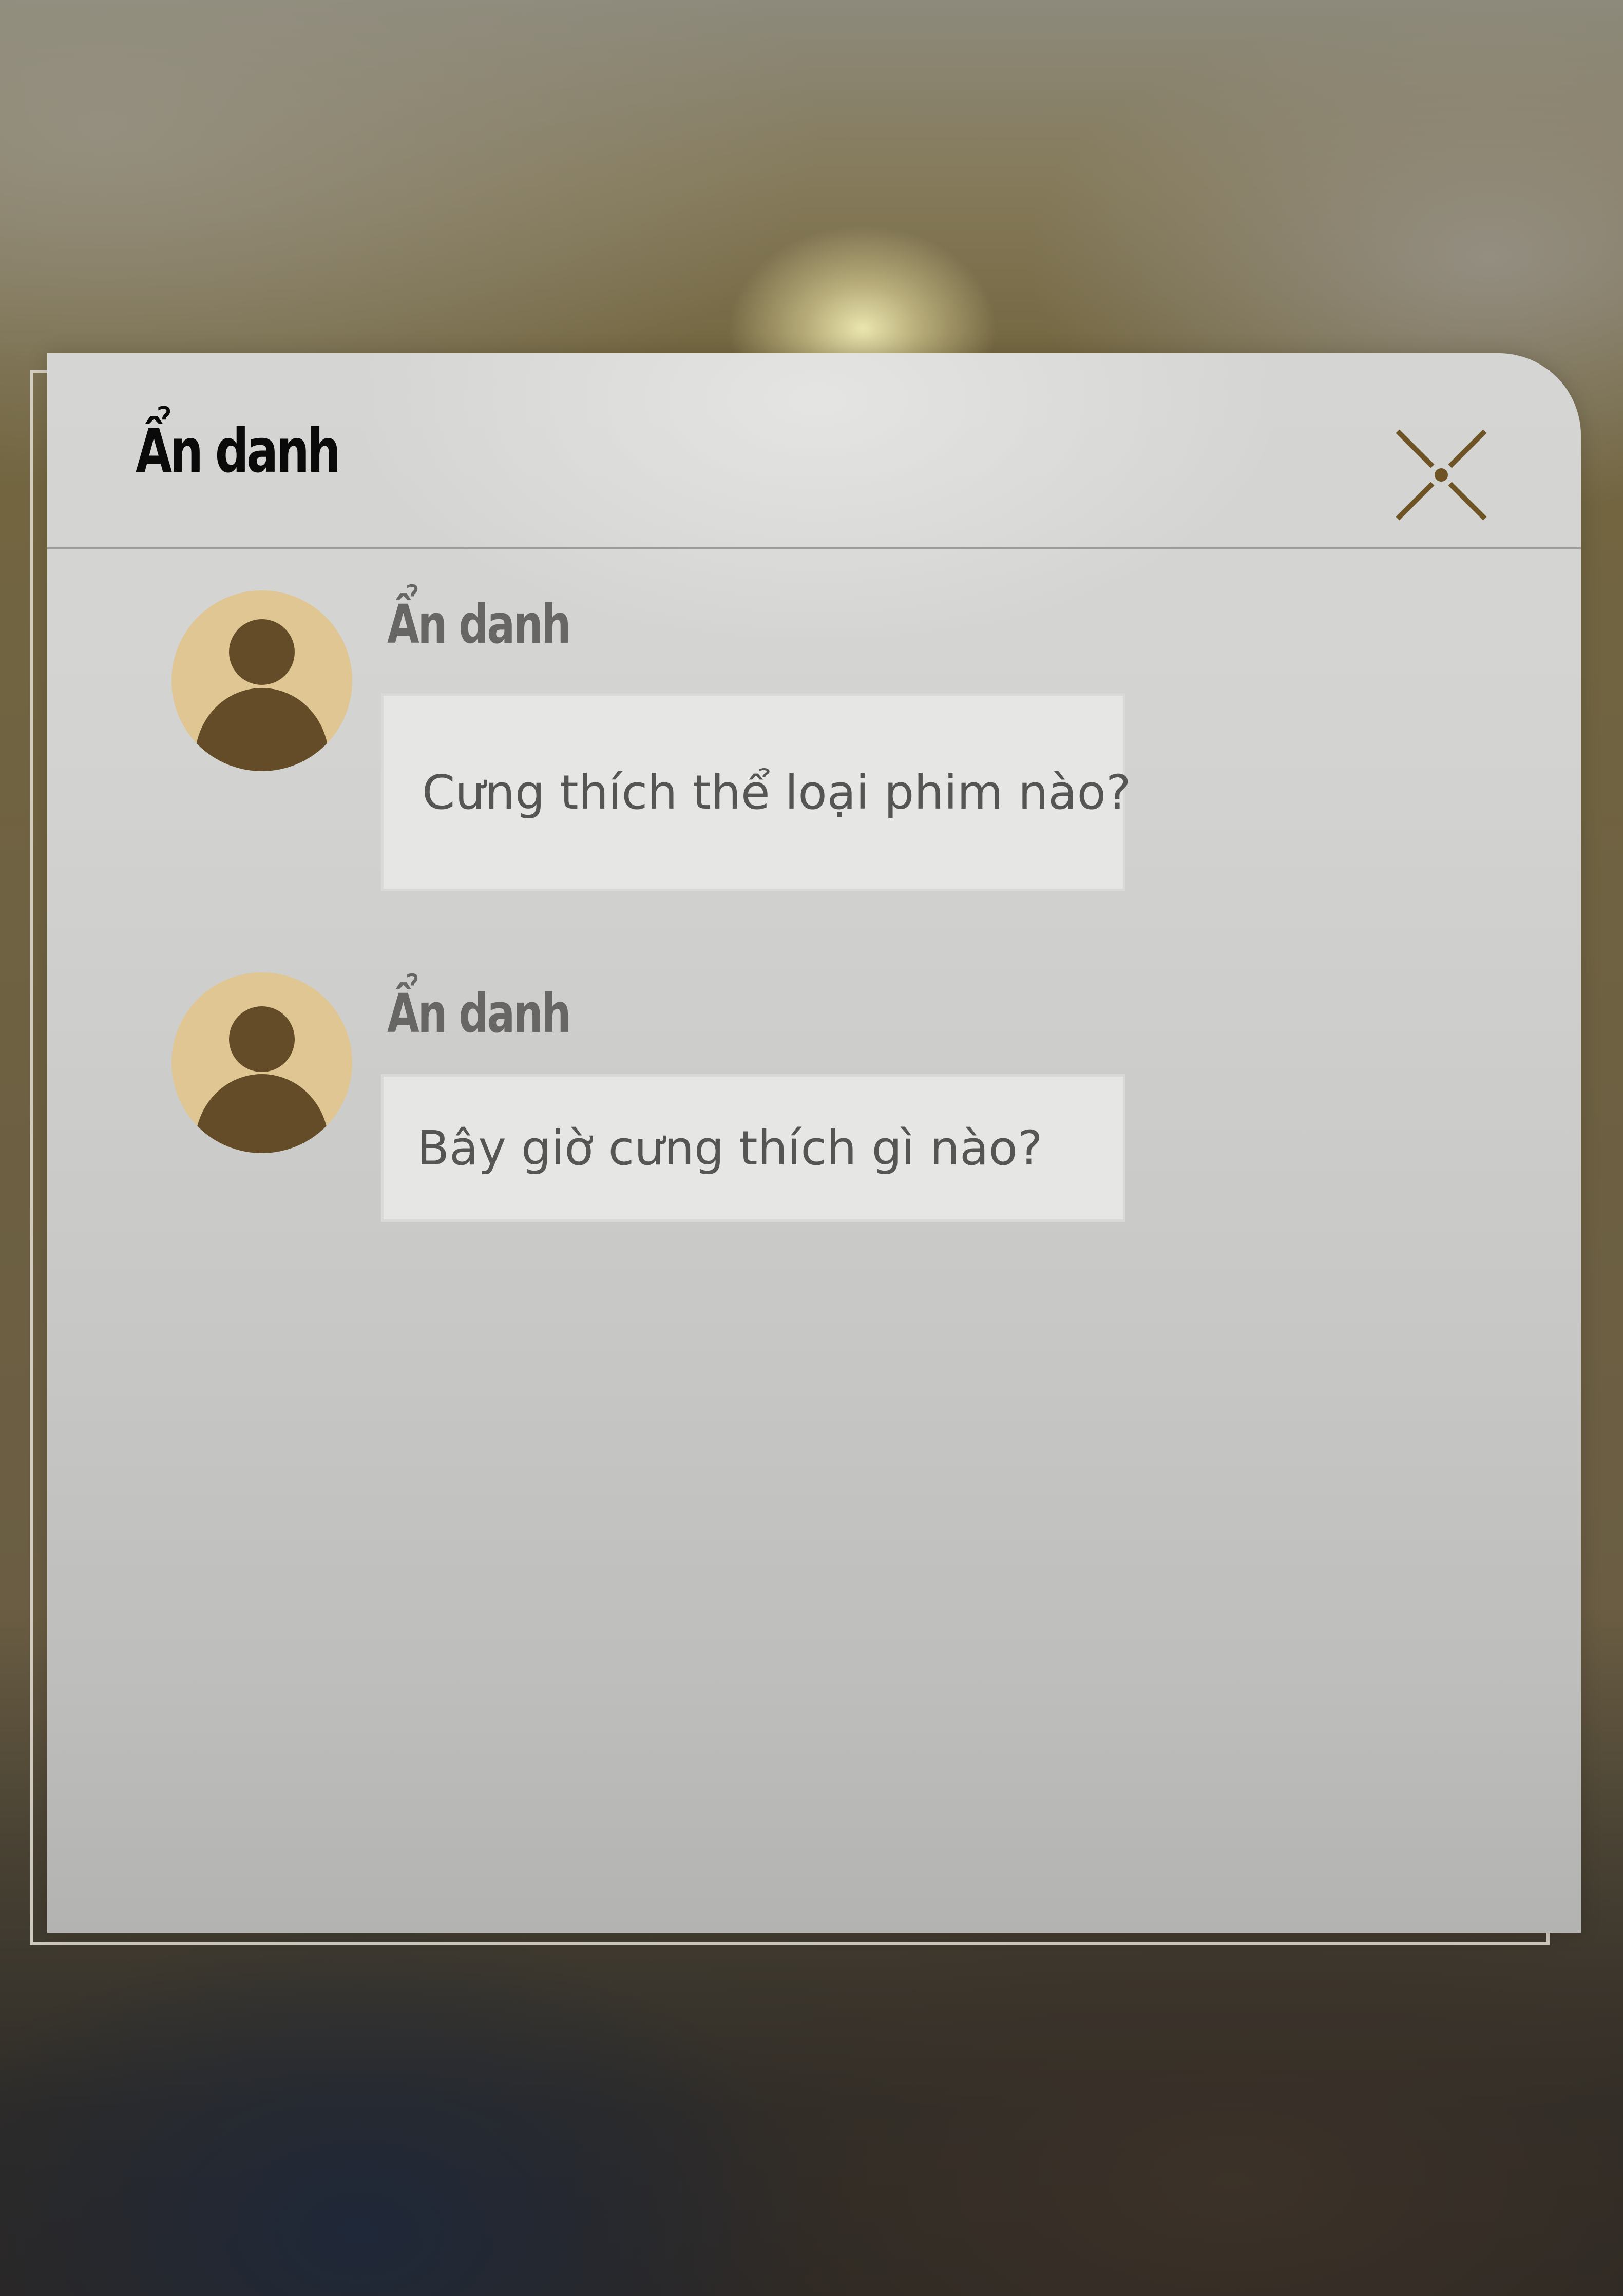 This screenshot has width=1623, height=2296. What do you see at coordinates (776, 792) in the screenshot?
I see `message-text: Cưng thích thể loại phim nào?` at bounding box center [776, 792].